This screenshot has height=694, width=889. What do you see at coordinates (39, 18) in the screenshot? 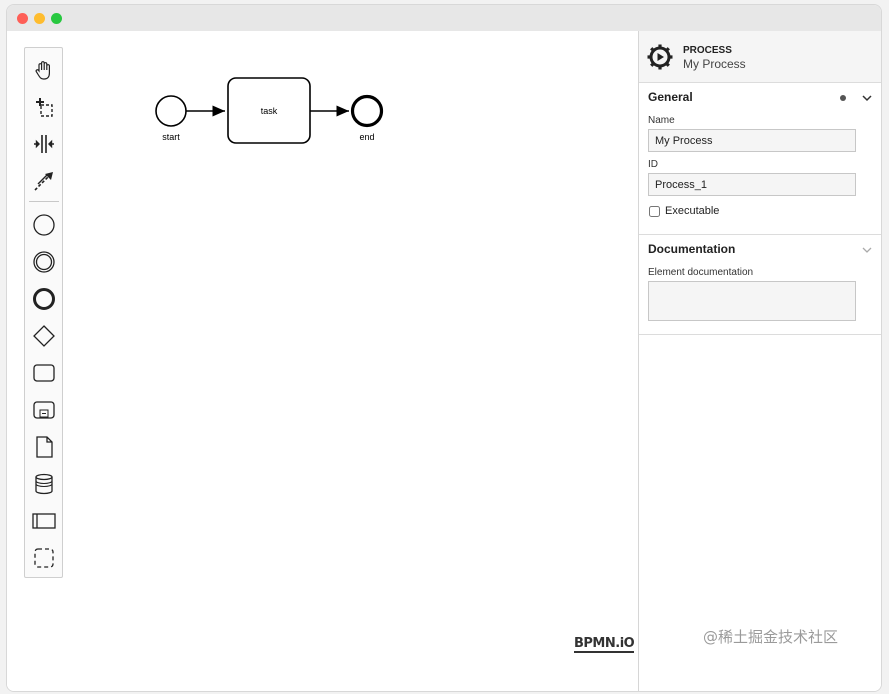
I see `minimize-window-button` at bounding box center [39, 18].